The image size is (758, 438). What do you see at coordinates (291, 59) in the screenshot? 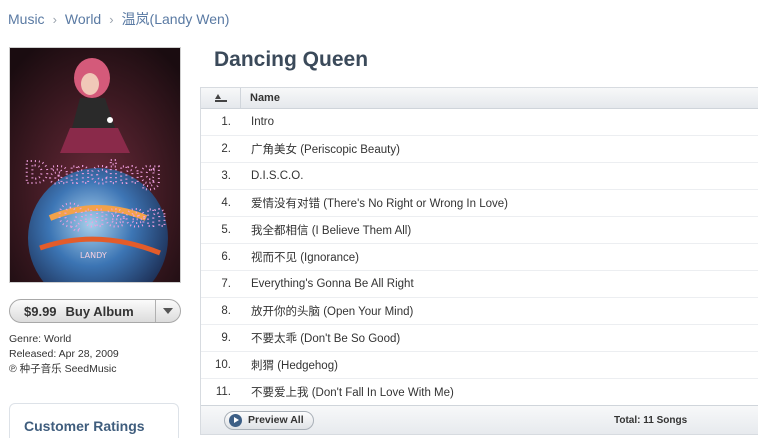
I see `page-title: Dancing Queen` at bounding box center [291, 59].